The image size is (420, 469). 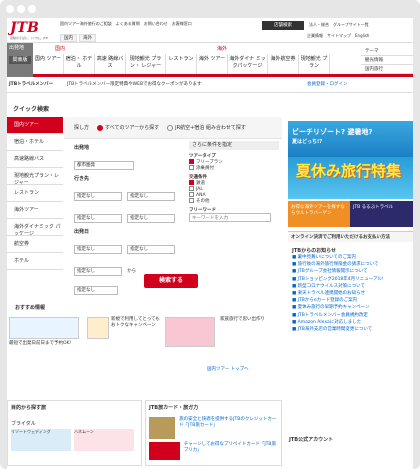 What do you see at coordinates (352, 257) in the screenshot?
I see `news-item: ■ 暑中見舞いについてのご案内` at bounding box center [352, 257].